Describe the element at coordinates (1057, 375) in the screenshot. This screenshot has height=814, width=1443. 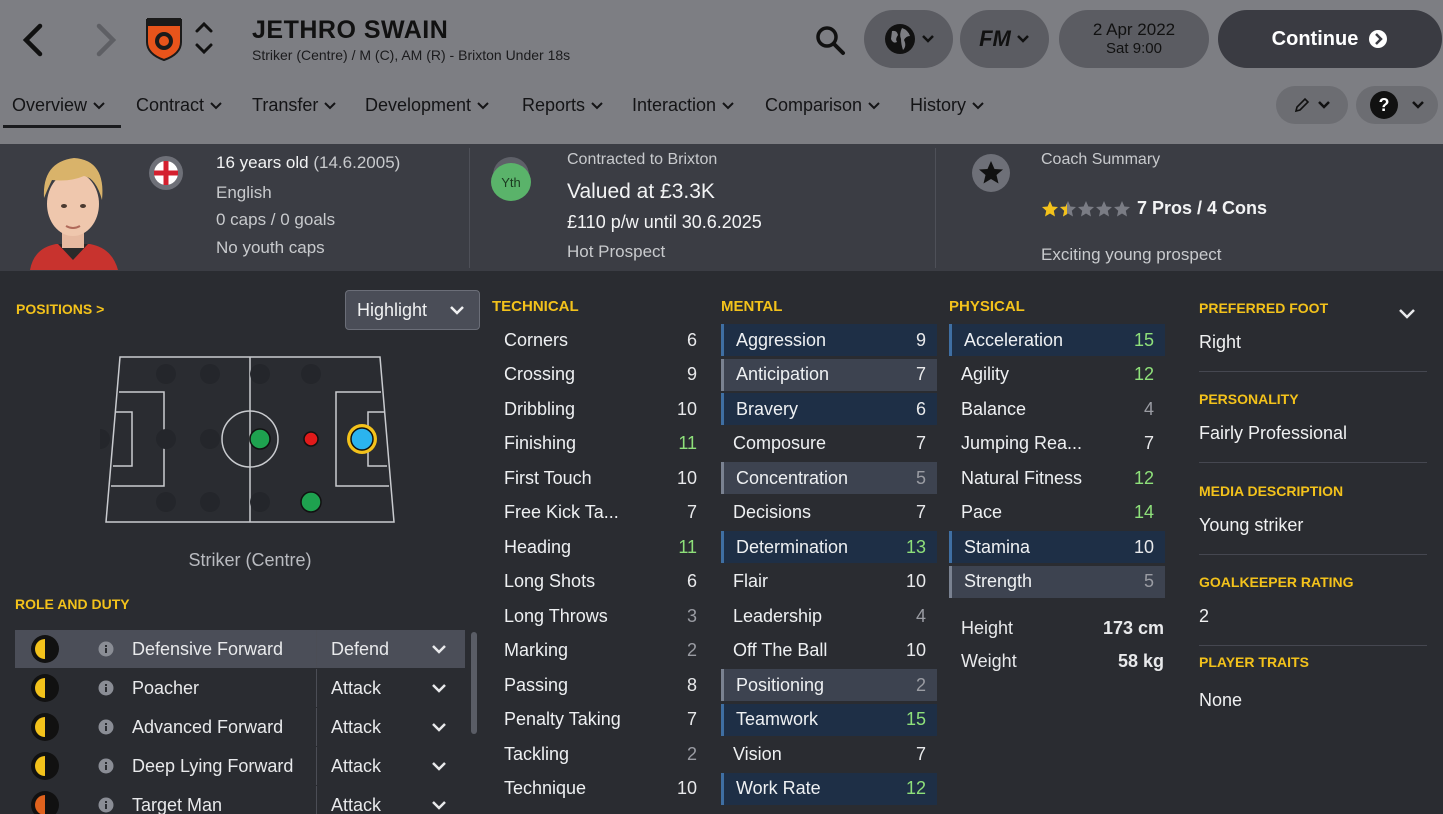
I see `attribute-row: Agility 12` at that location.